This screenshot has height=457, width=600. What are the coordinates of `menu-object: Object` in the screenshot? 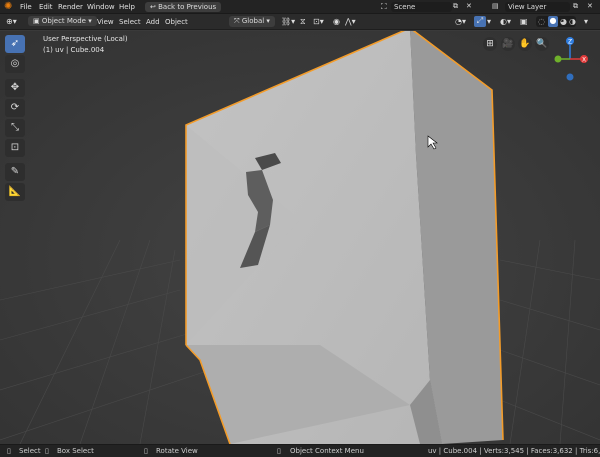 It's located at (176, 22).